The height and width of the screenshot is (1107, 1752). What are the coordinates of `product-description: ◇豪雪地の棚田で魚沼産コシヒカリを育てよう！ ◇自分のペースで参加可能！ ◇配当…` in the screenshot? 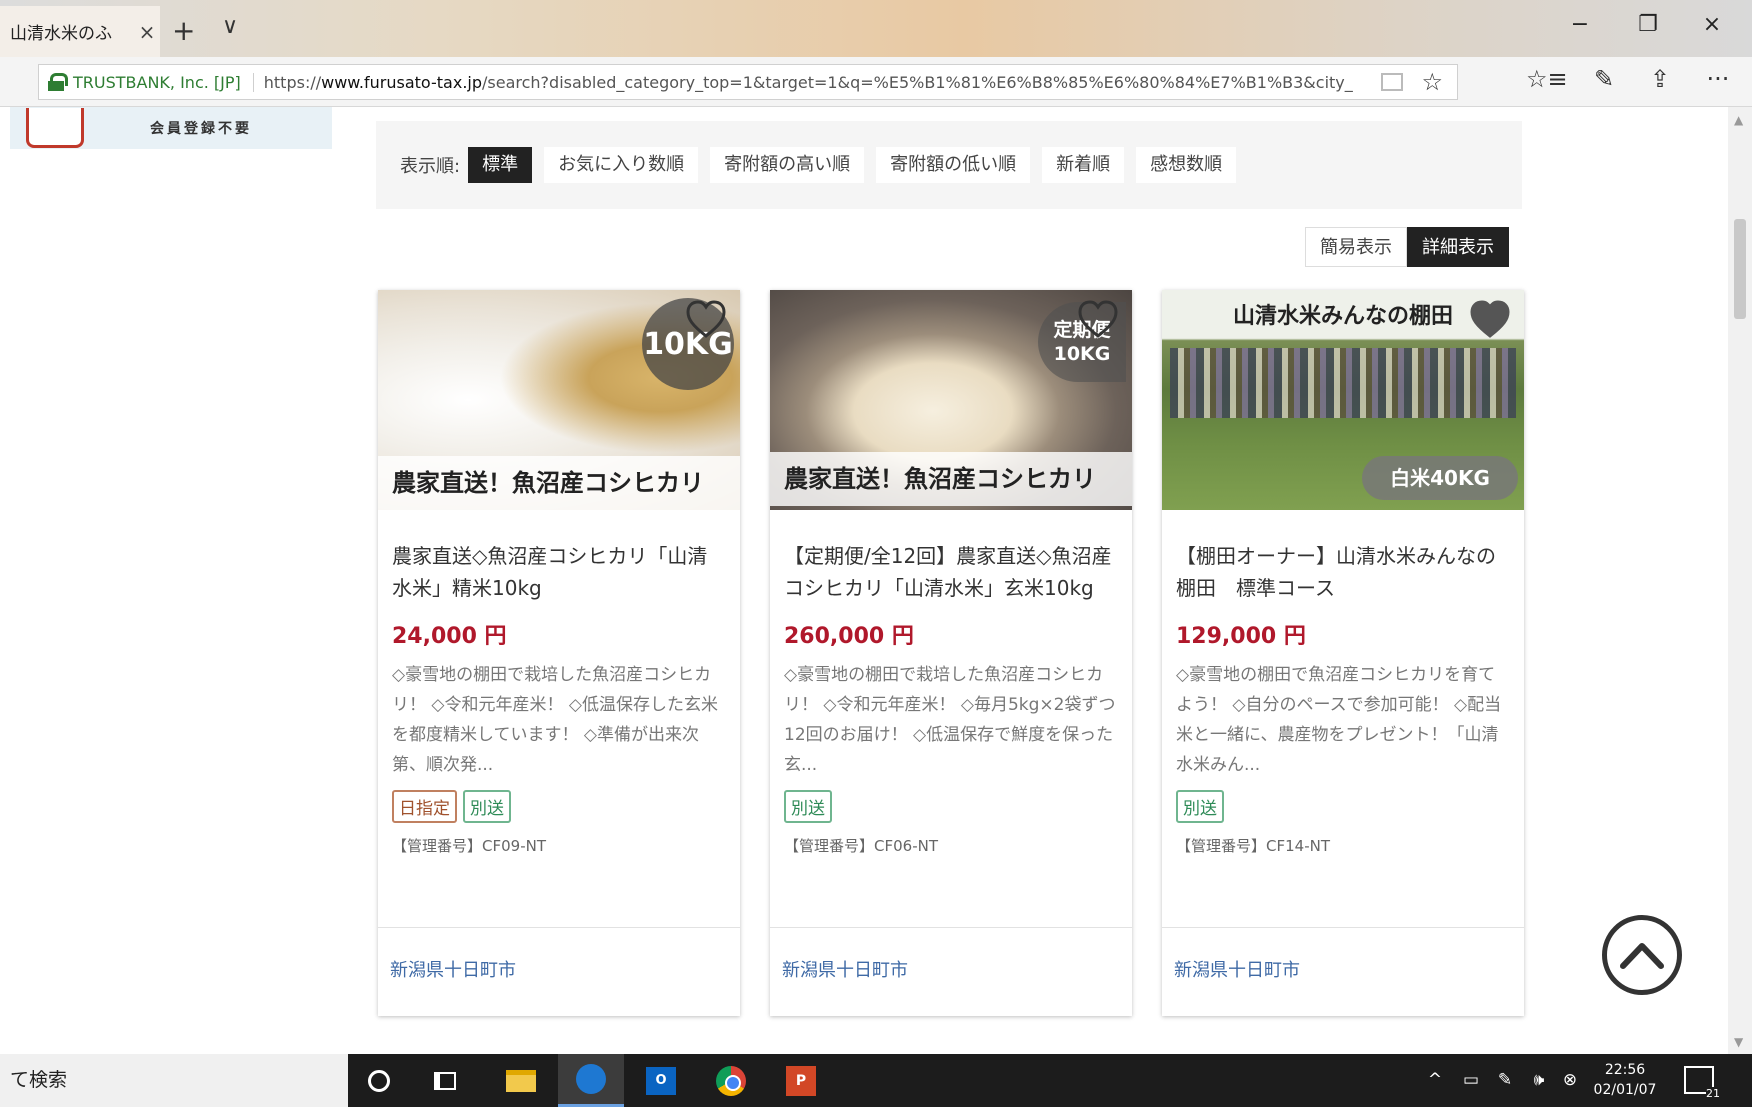 It's located at (1339, 720).